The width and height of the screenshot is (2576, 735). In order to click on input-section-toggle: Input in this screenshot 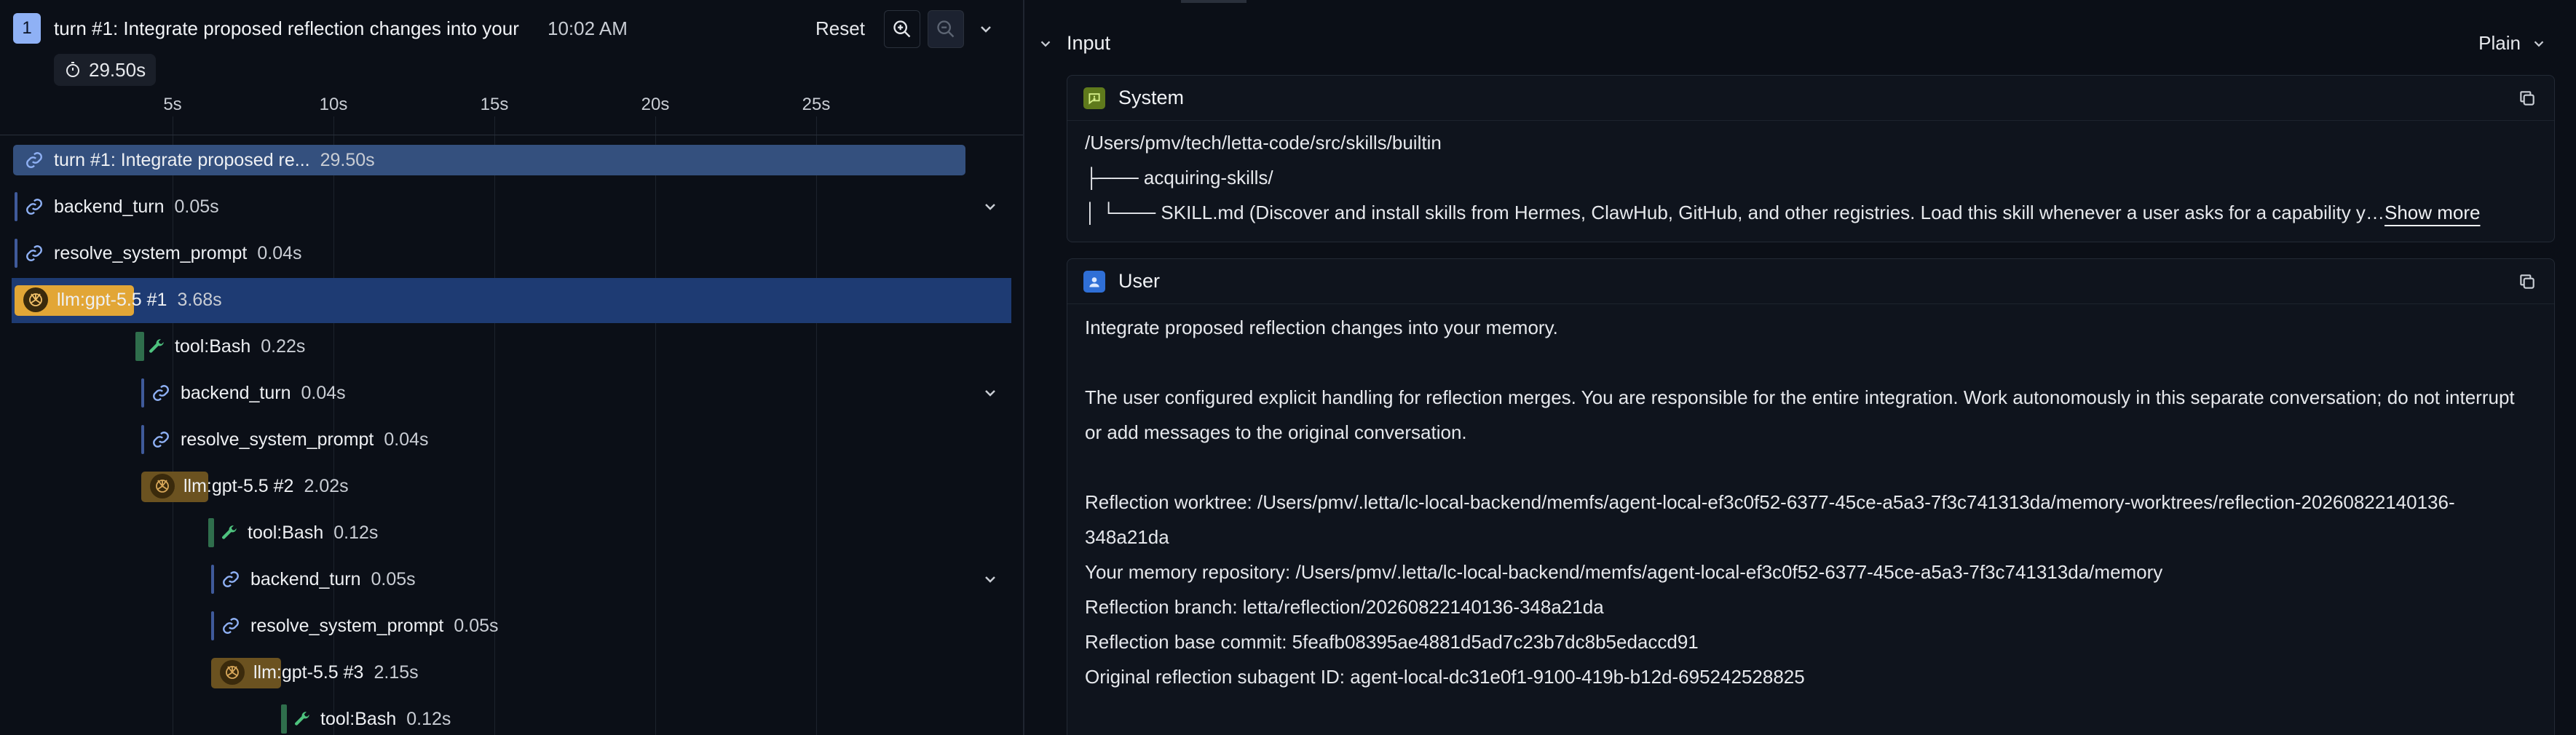, I will do `click(1074, 43)`.